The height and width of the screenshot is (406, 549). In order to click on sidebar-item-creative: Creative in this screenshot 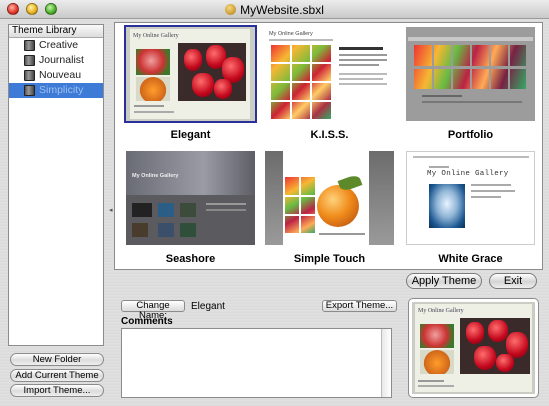, I will do `click(56, 45)`.